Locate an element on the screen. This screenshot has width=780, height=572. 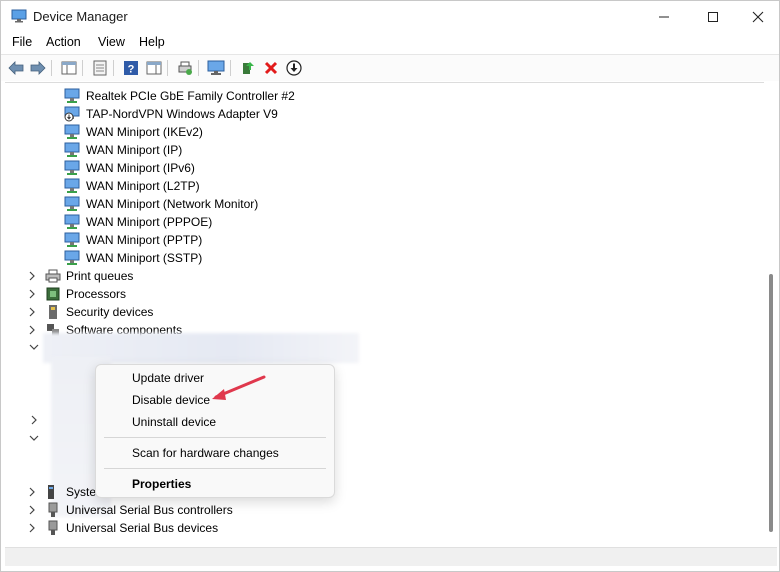
close-window-button is located at coordinates (757, 17).